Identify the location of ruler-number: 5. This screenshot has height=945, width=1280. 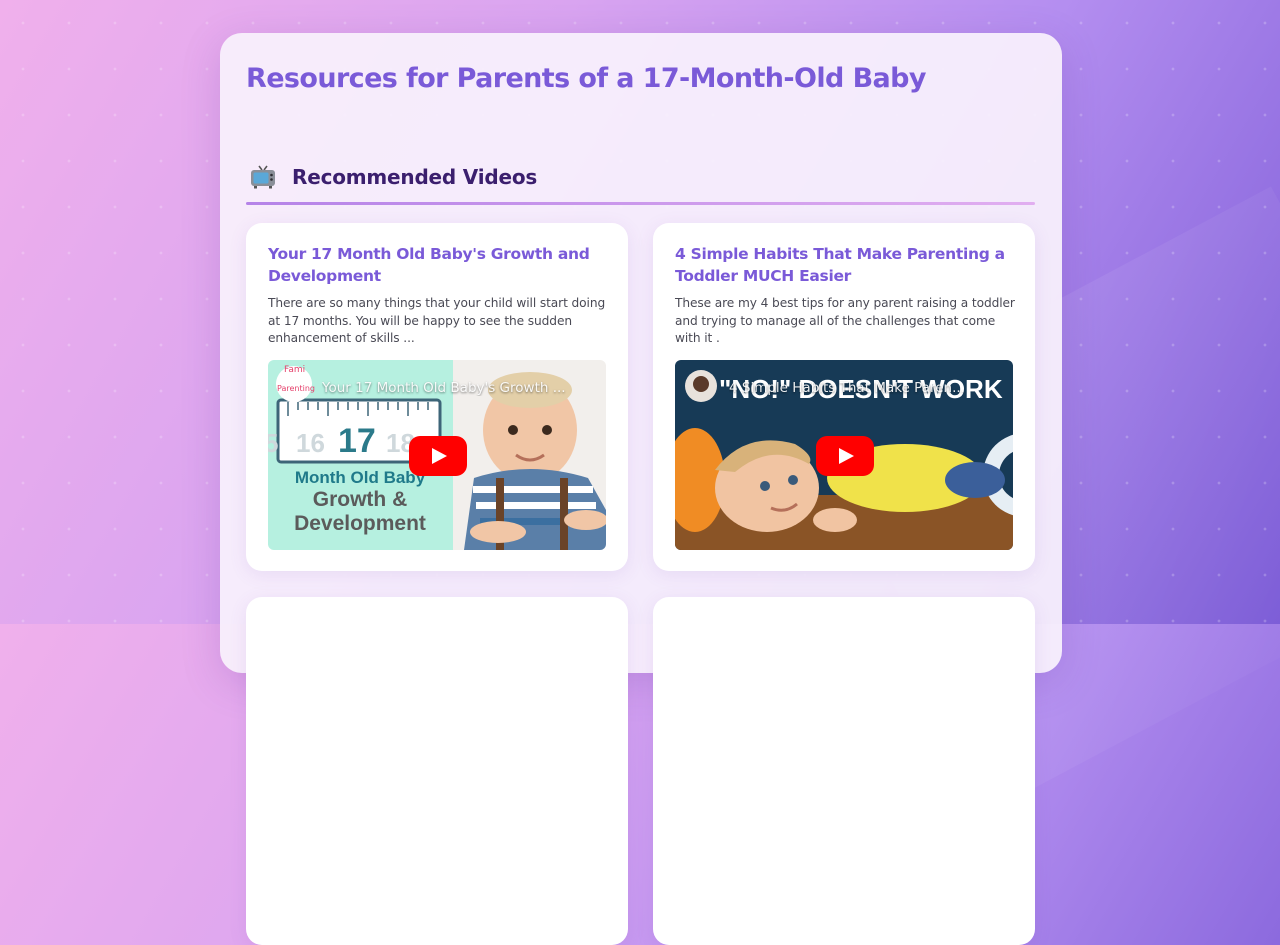
(273, 443).